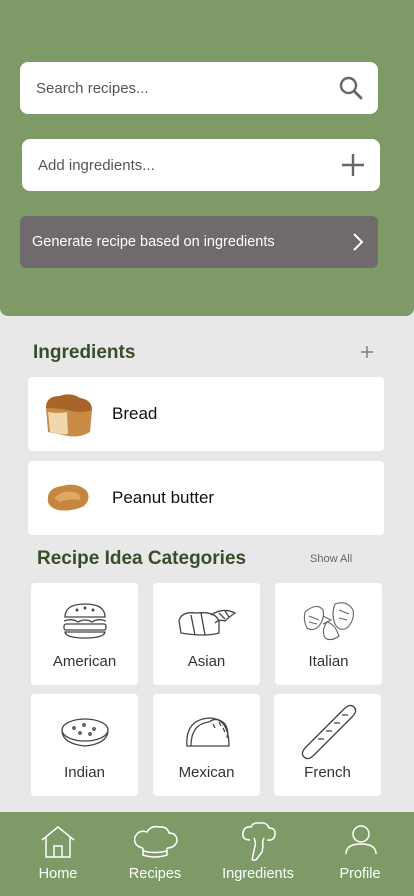 This screenshot has height=896, width=414. I want to click on plus-icon, so click(353, 165).